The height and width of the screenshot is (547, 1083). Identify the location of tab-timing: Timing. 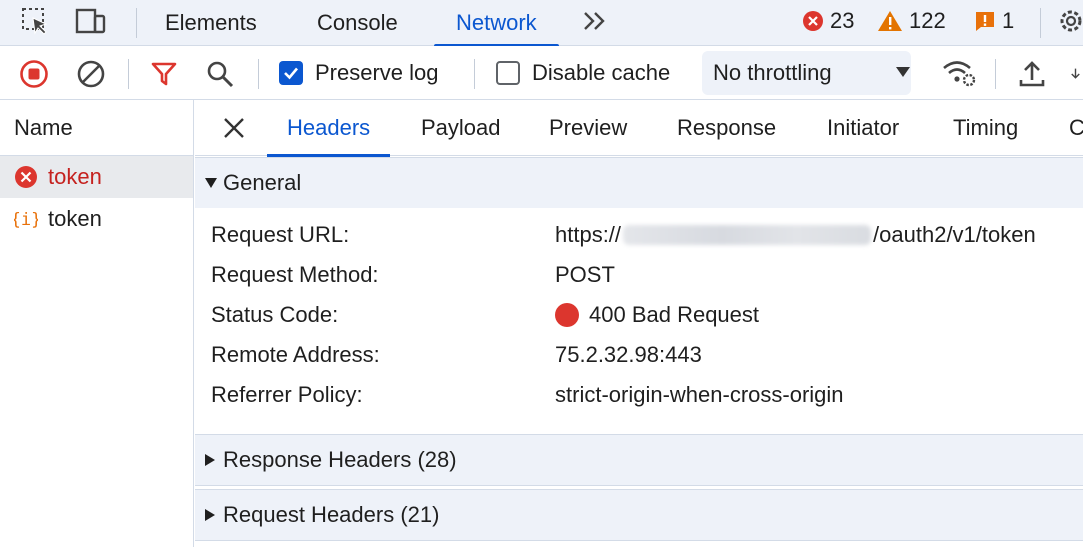
(985, 128).